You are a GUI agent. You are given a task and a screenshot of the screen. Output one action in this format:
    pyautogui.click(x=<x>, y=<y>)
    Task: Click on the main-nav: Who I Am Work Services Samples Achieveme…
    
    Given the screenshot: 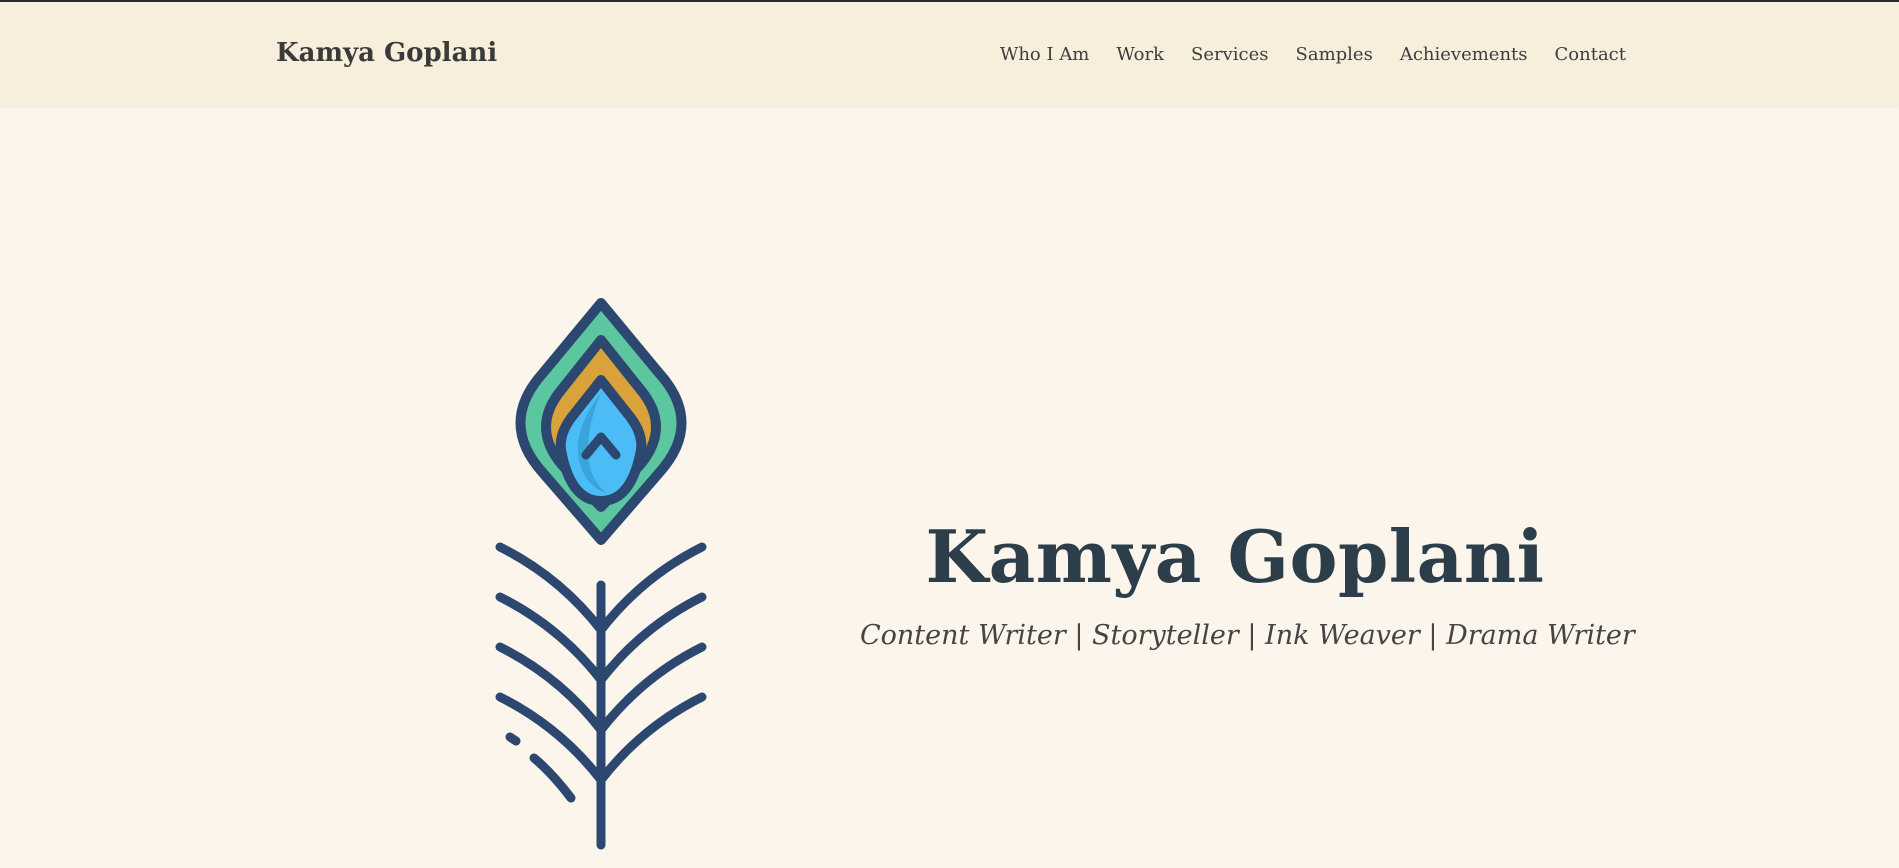 What is the action you would take?
    pyautogui.click(x=1313, y=54)
    